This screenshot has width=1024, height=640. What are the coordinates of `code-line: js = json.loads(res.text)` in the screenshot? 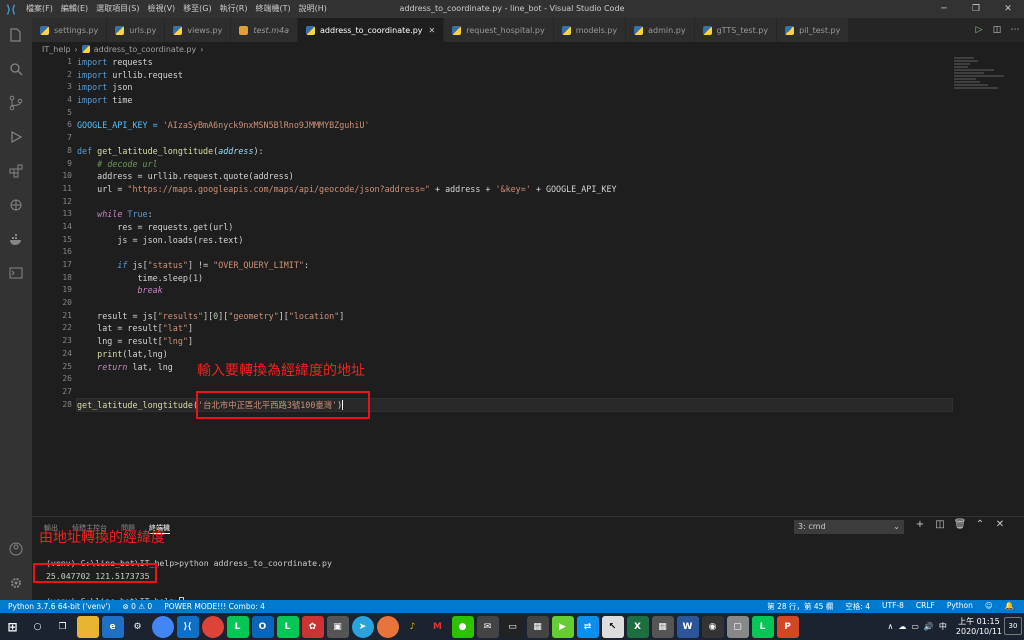 It's located at (514, 240).